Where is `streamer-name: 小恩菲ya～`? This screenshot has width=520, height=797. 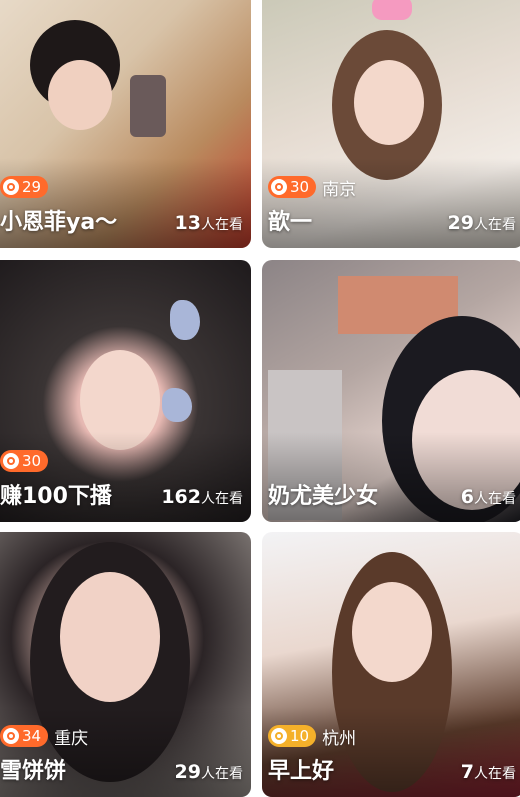
streamer-name: 小恩菲ya～ is located at coordinates (59, 222).